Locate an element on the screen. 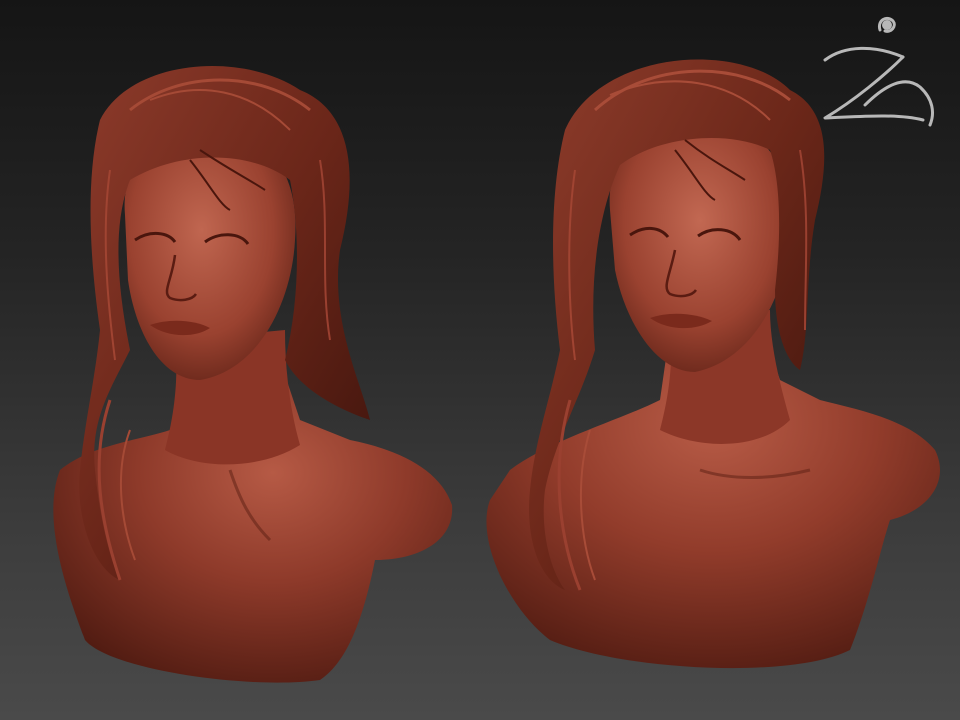 The height and width of the screenshot is (720, 960). zbrush-logo-icon is located at coordinates (878, 71).